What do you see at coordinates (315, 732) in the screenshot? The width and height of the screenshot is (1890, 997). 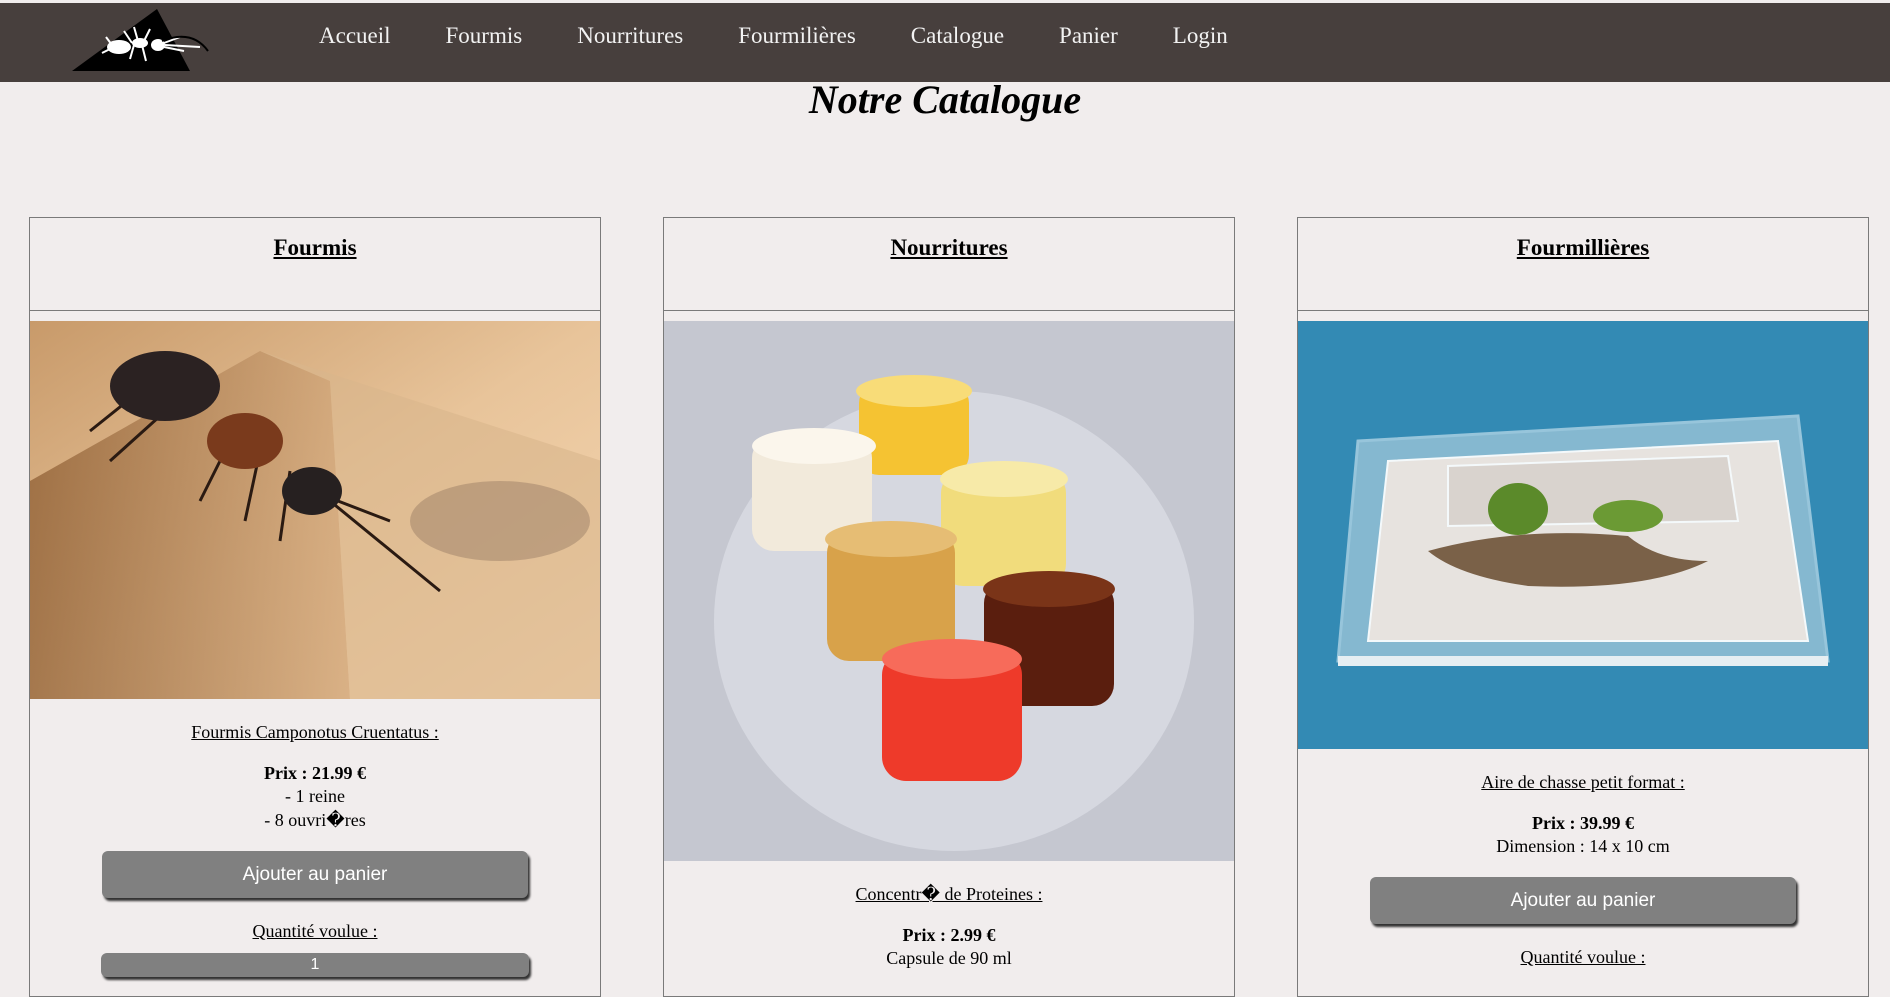 I see `product-name: Fourmis Camponotus Cruentatus :` at bounding box center [315, 732].